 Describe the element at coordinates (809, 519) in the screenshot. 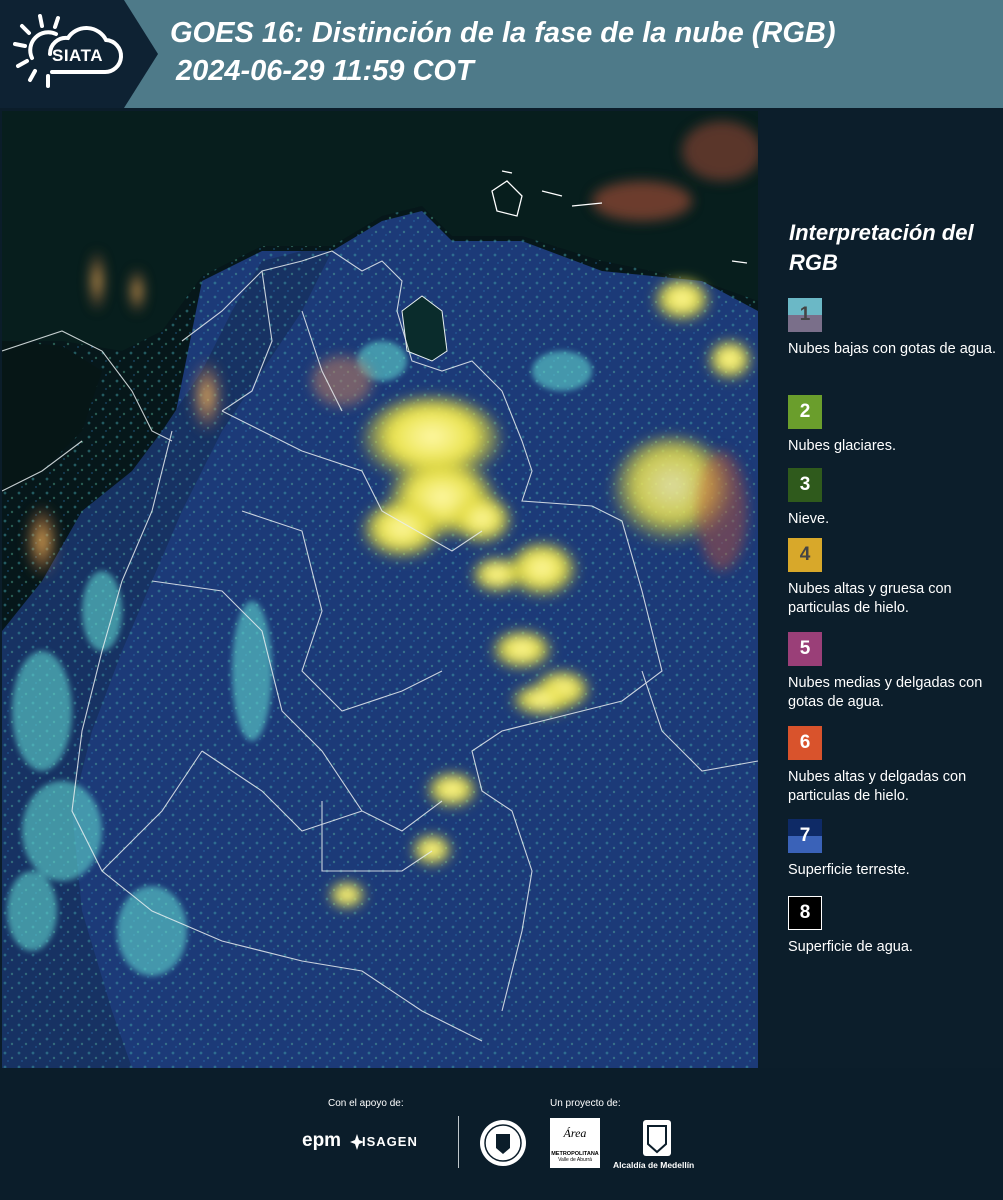

I see `legend-label-3: Nieve.` at that location.